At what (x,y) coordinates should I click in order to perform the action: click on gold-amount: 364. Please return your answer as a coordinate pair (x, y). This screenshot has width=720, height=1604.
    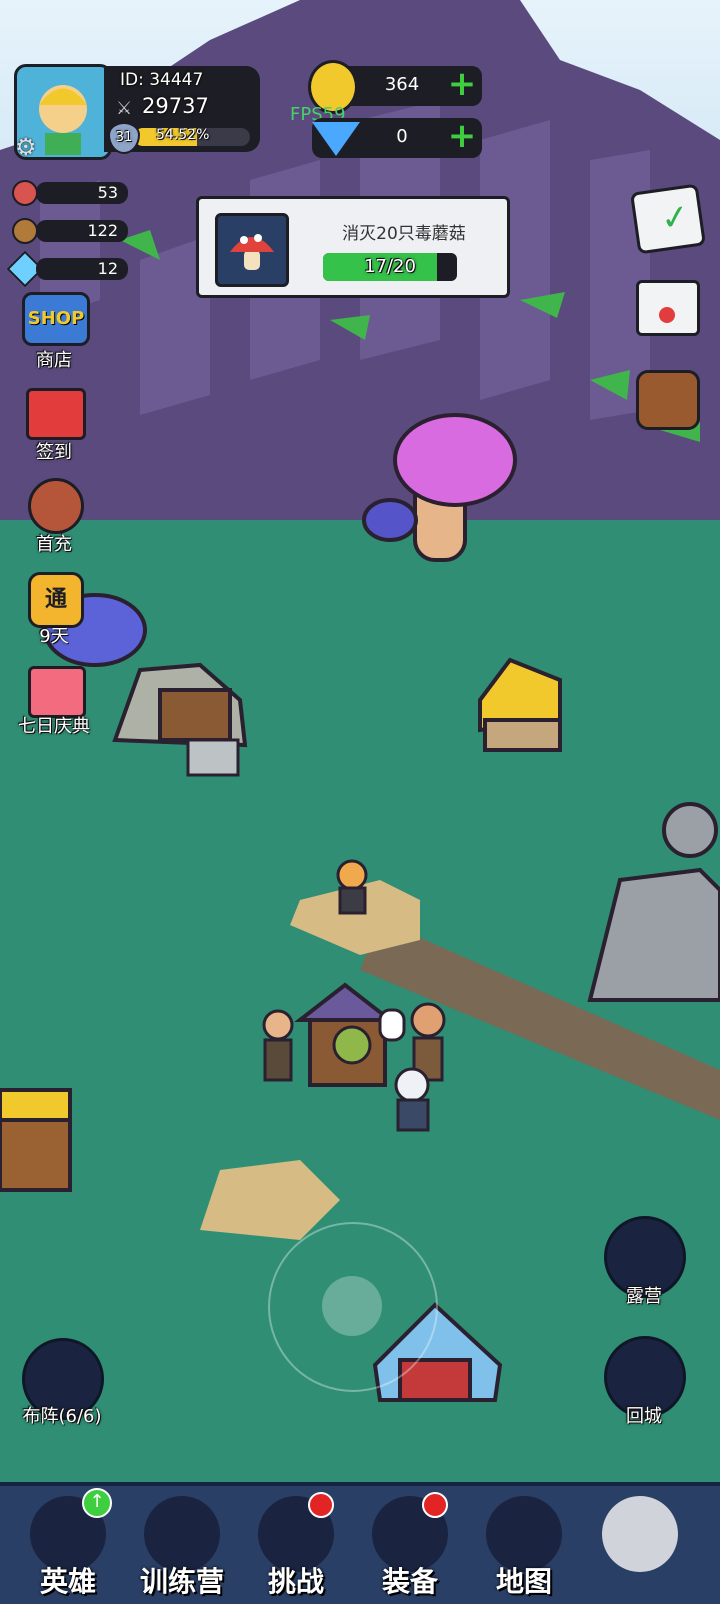
    Looking at the image, I should click on (402, 84).